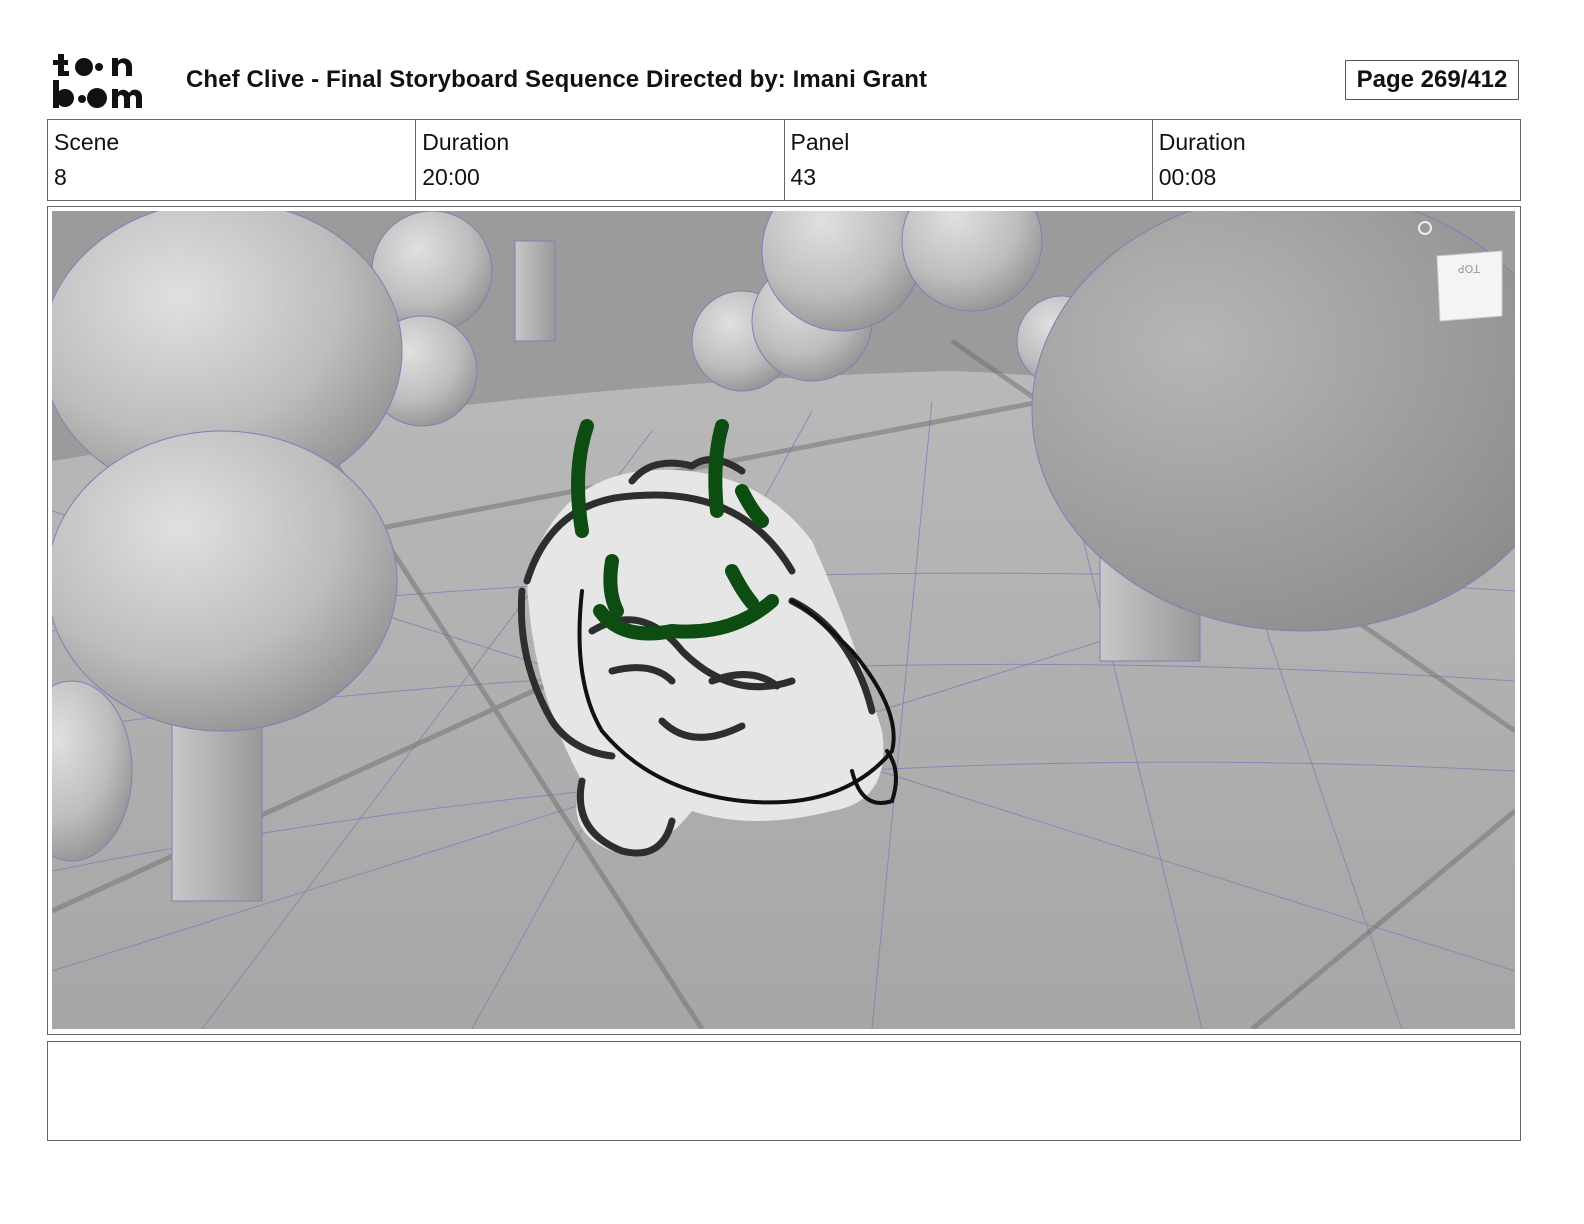 This screenshot has width=1584, height=1224. Describe the element at coordinates (1187, 177) in the screenshot. I see `info-value: 00:08` at that location.